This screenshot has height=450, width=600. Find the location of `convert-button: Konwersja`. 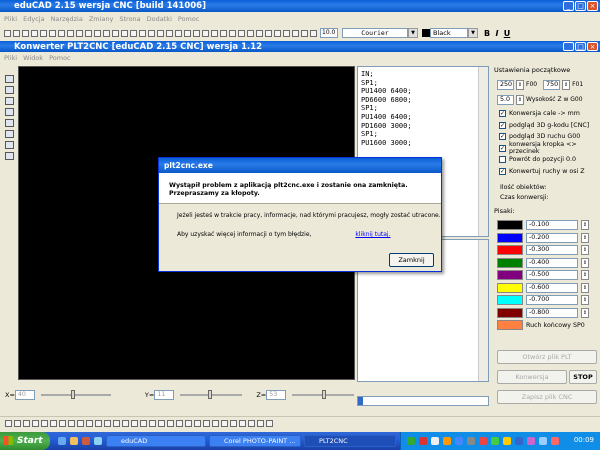

convert-button: Konwersja is located at coordinates (532, 377).